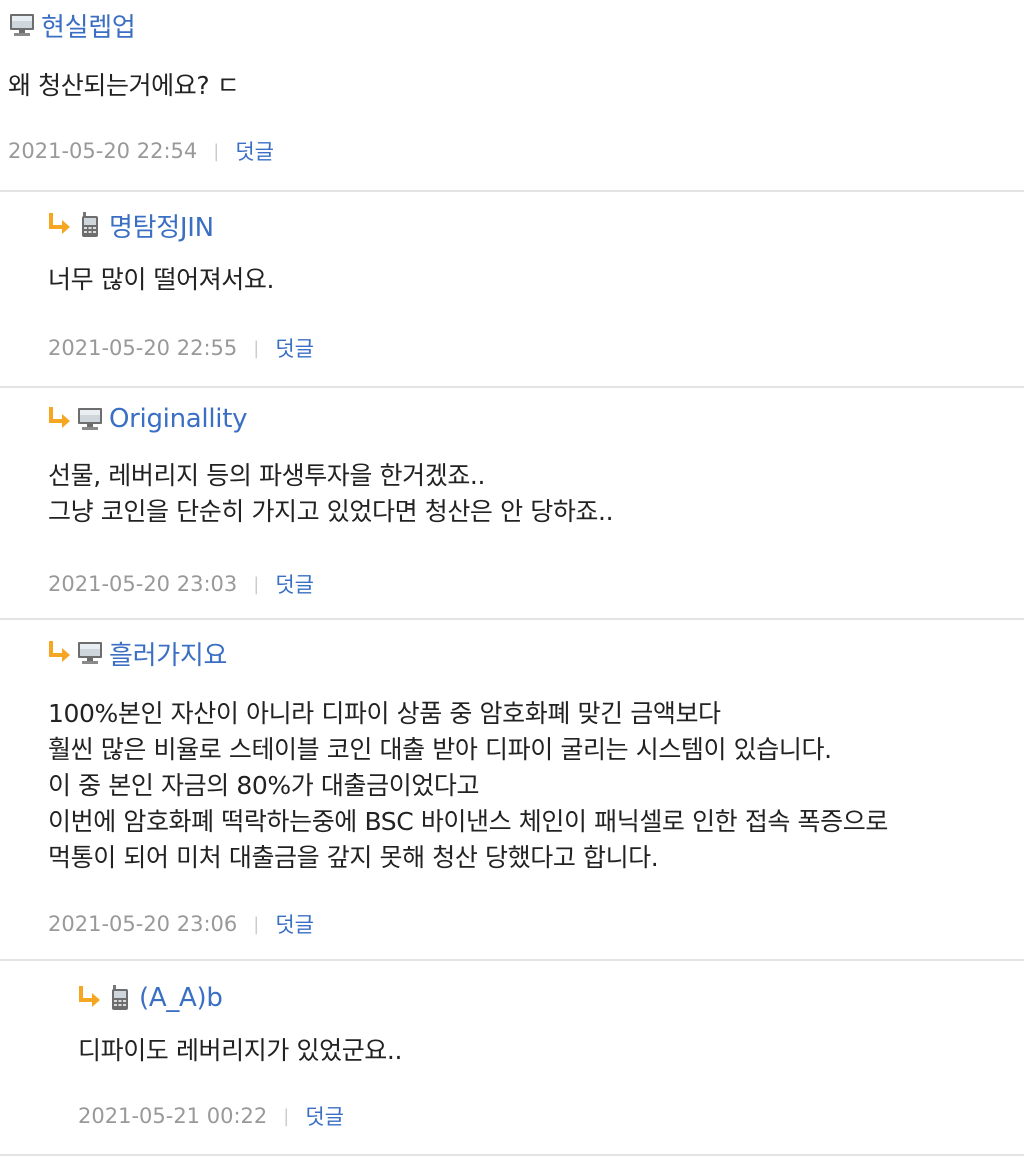  I want to click on comment-line: 선물, 레버리지 등의 파생투자을 한거겠죠.., so click(267, 475).